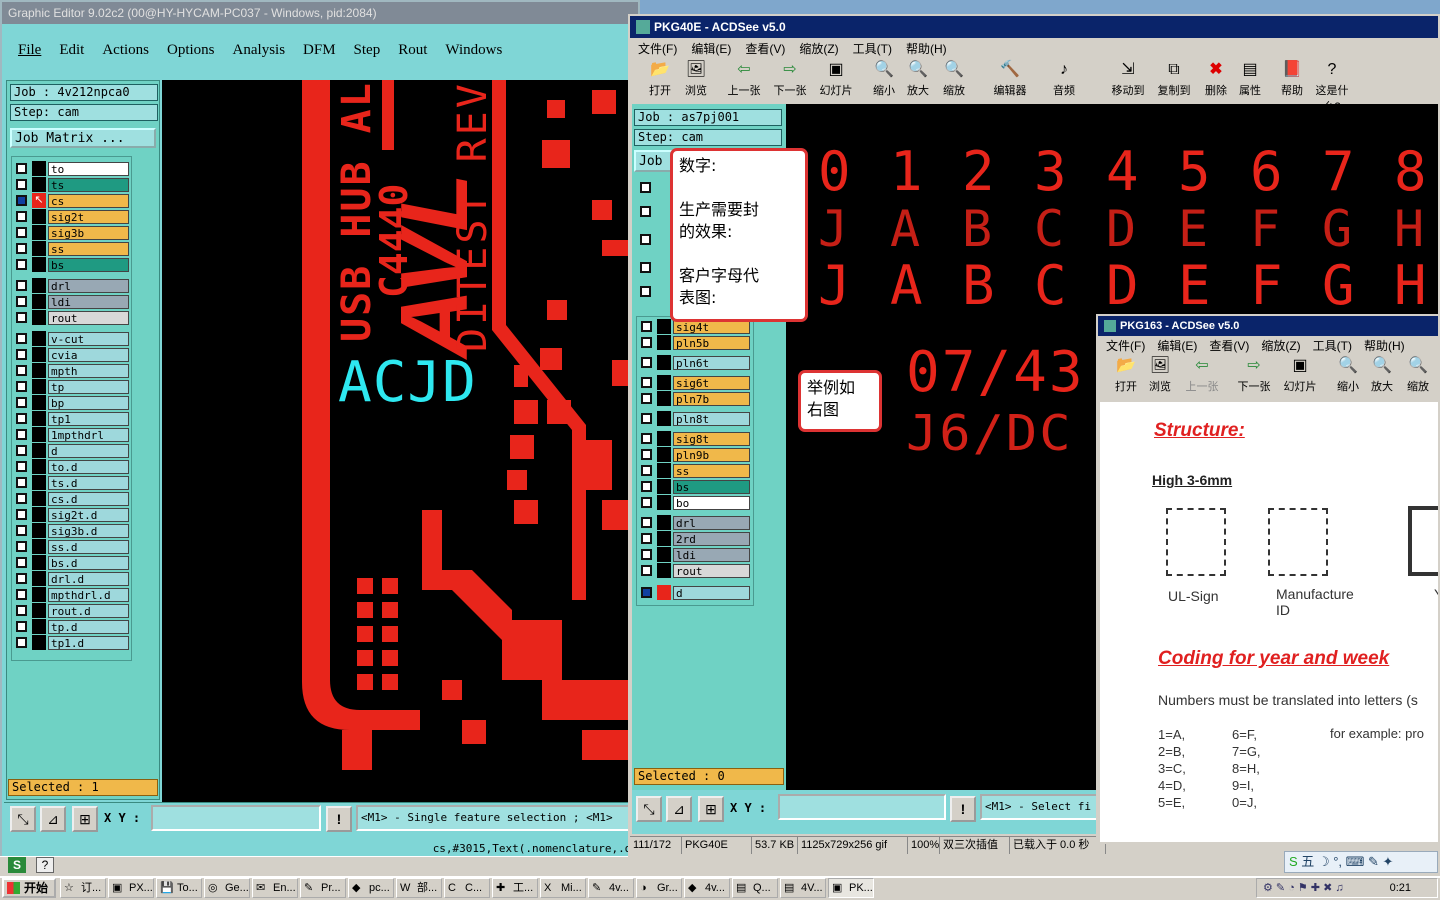 This screenshot has height=900, width=1440. Describe the element at coordinates (926, 48) in the screenshot. I see `acdsee1-menu-item: 帮助(H)` at that location.